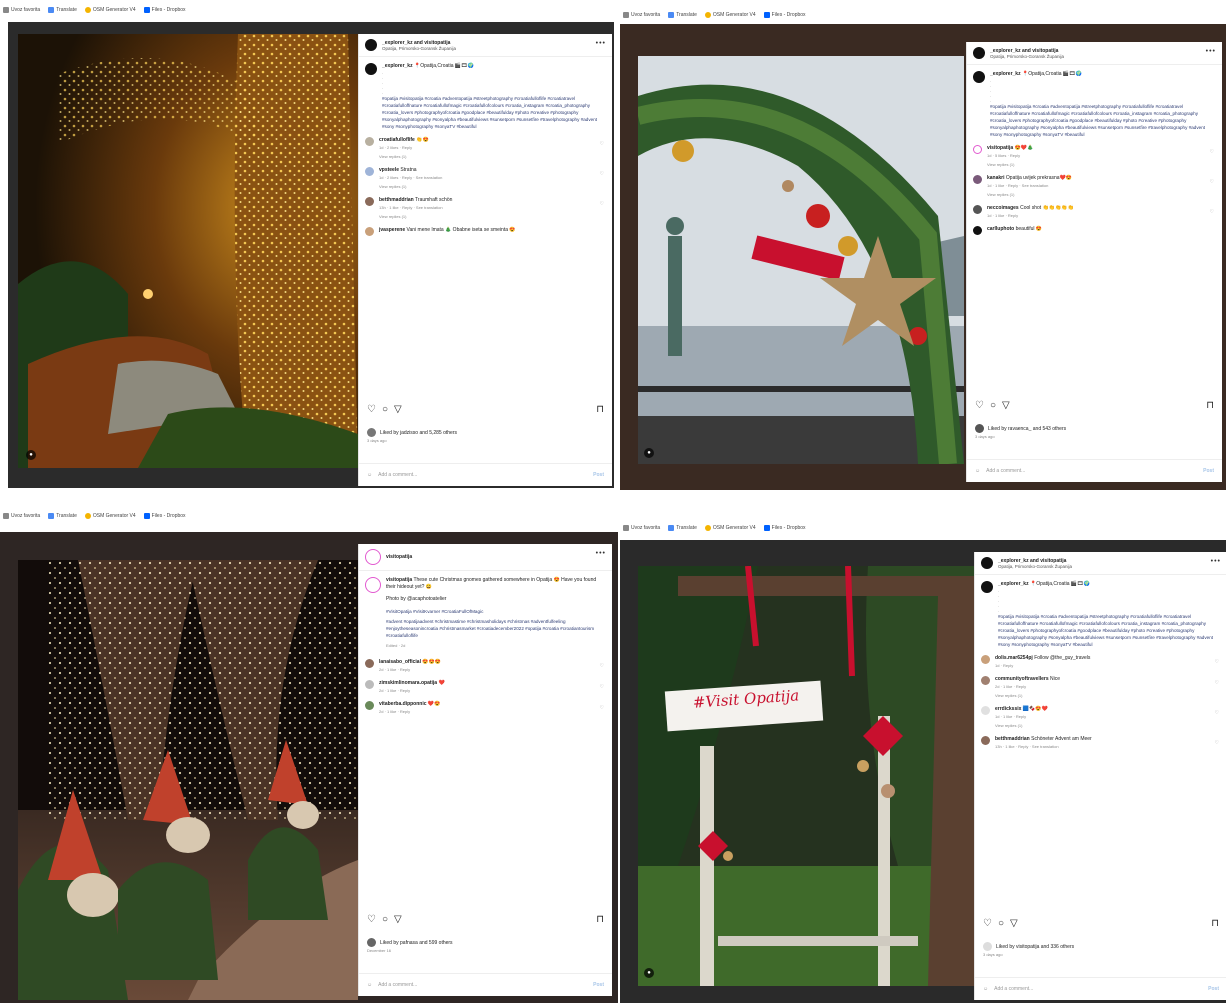  What do you see at coordinates (1102, 946) in the screenshot?
I see `likes-summary: Liked by visitopatija and 336 others` at bounding box center [1102, 946].